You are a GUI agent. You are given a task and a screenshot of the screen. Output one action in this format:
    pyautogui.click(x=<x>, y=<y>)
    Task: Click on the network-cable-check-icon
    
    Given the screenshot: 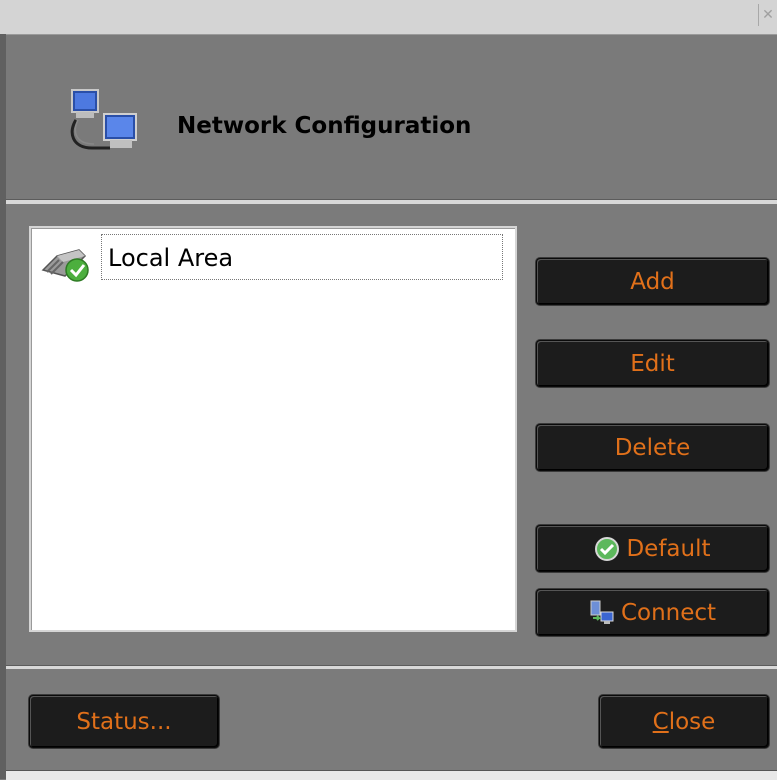 What is the action you would take?
    pyautogui.click(x=67, y=262)
    